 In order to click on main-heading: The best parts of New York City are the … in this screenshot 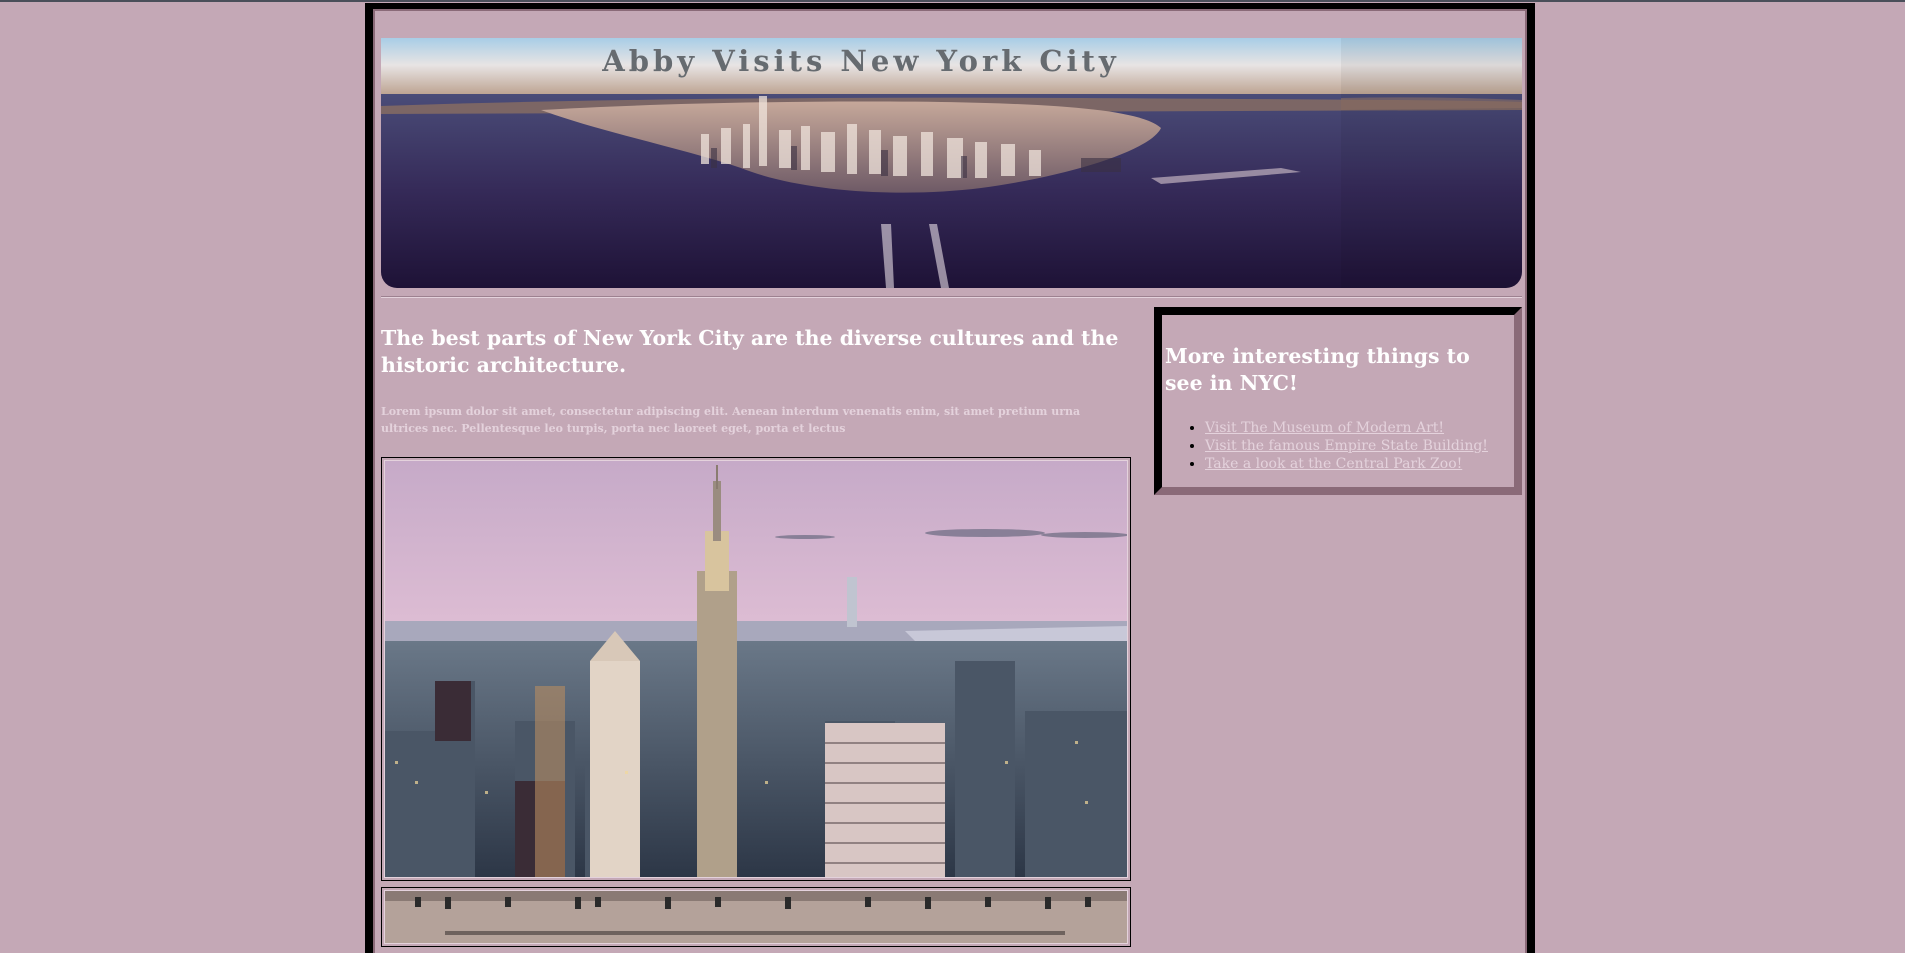, I will do `click(750, 351)`.